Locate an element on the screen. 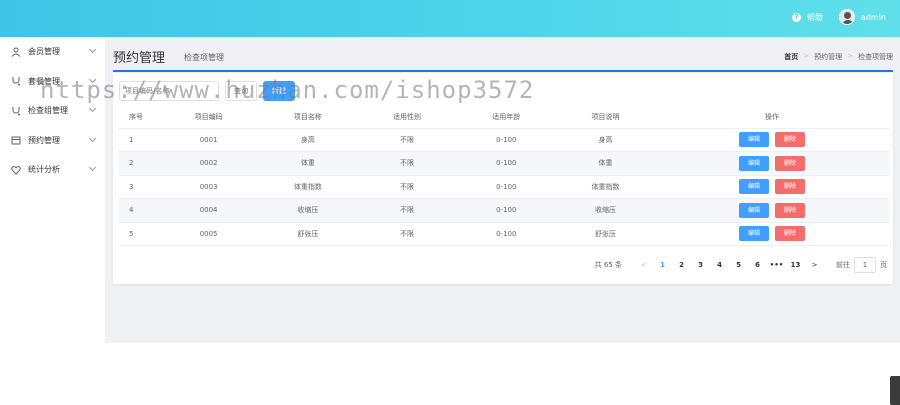 Image resolution: width=900 pixels, height=405 pixels. sidebar-item-label: 套餐管理 is located at coordinates (44, 81).